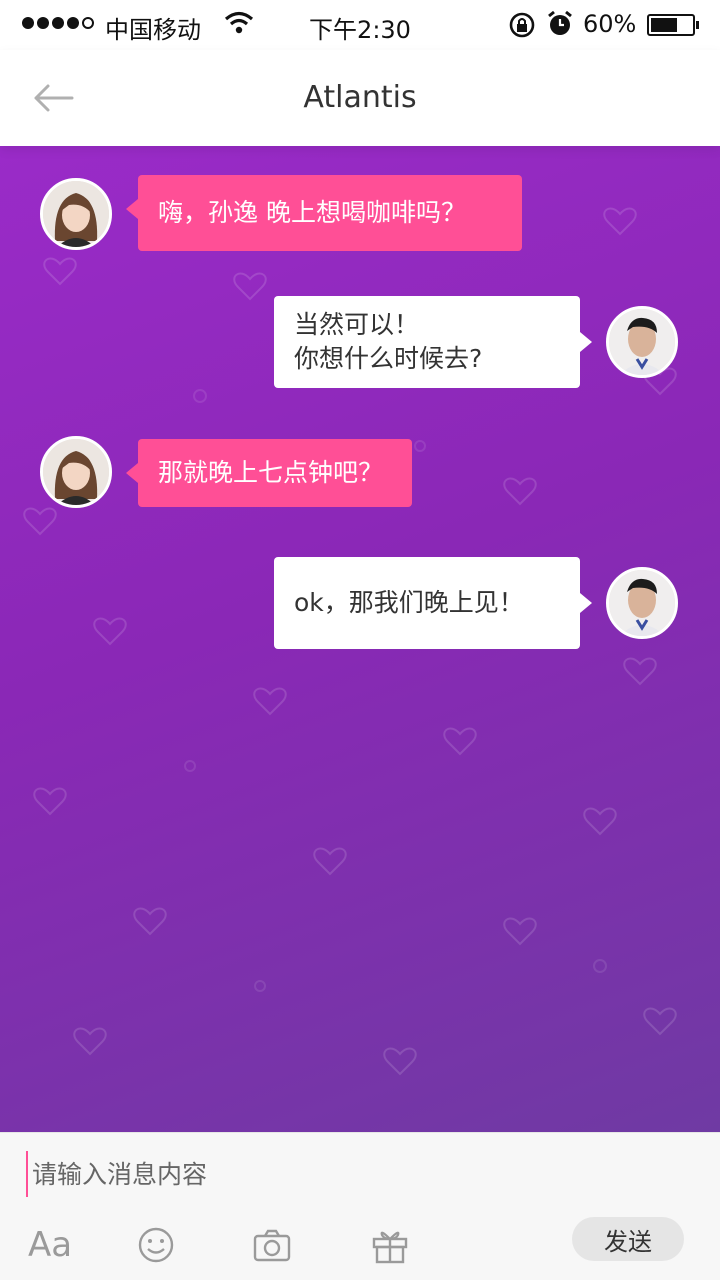  Describe the element at coordinates (610, 24) in the screenshot. I see `battery-percentage: 60%` at that location.